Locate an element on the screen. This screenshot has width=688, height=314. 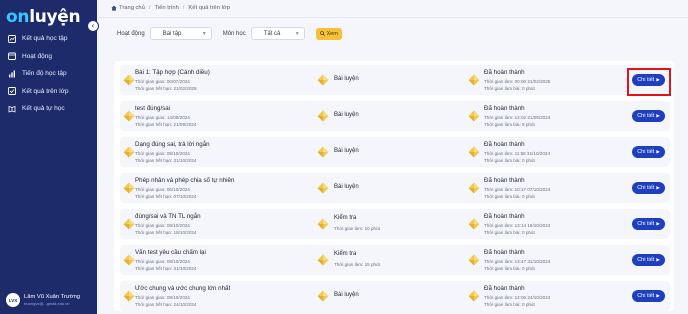
filter-button: Xem is located at coordinates (328, 33).